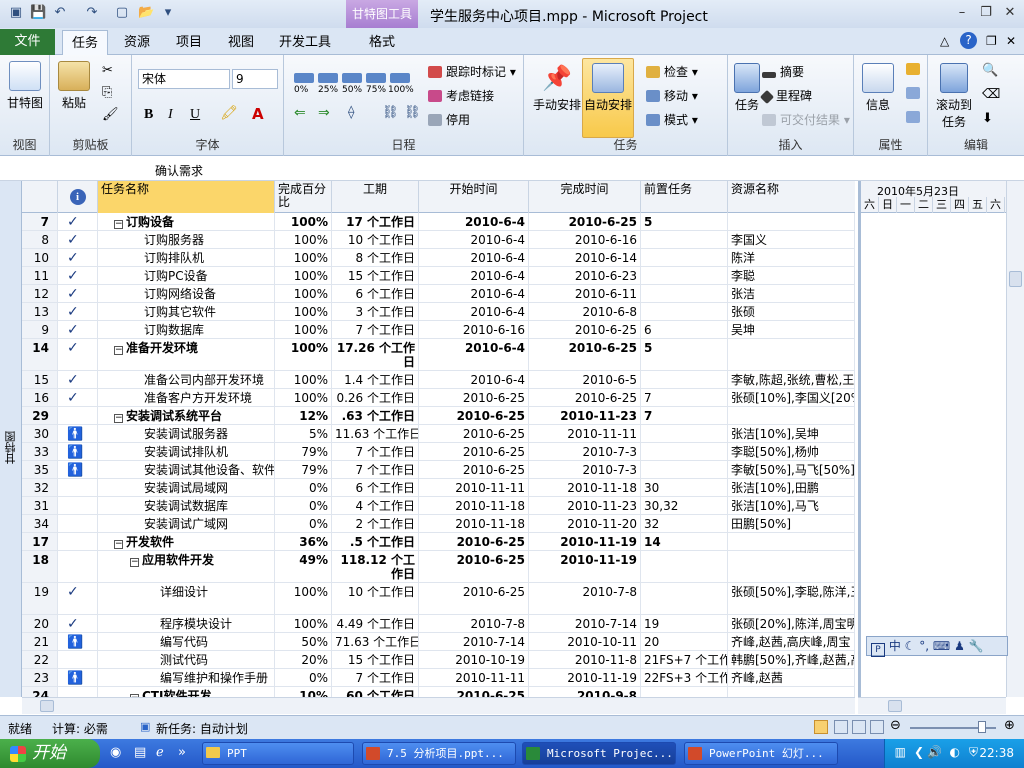 The image size is (1024, 768). What do you see at coordinates (684, 541) in the screenshot?
I see `cell-predecessors: 14` at bounding box center [684, 541].